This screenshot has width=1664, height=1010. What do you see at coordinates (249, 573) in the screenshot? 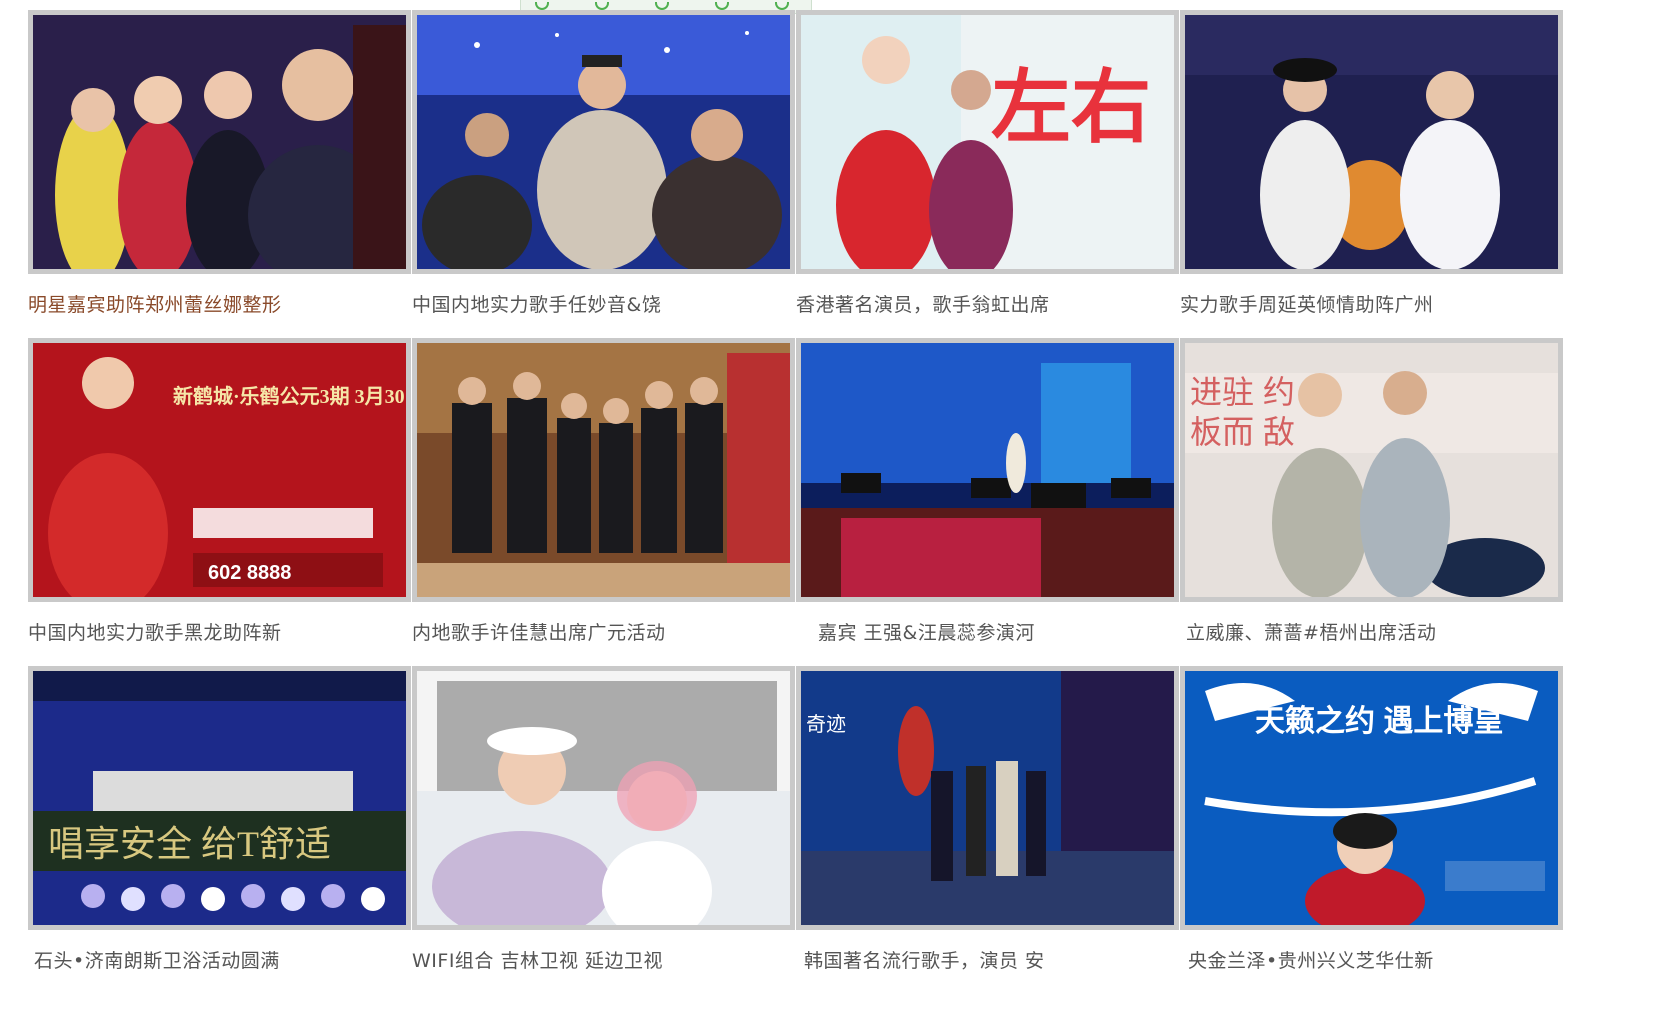
I see `svg-text: 602 8888` at bounding box center [249, 573].